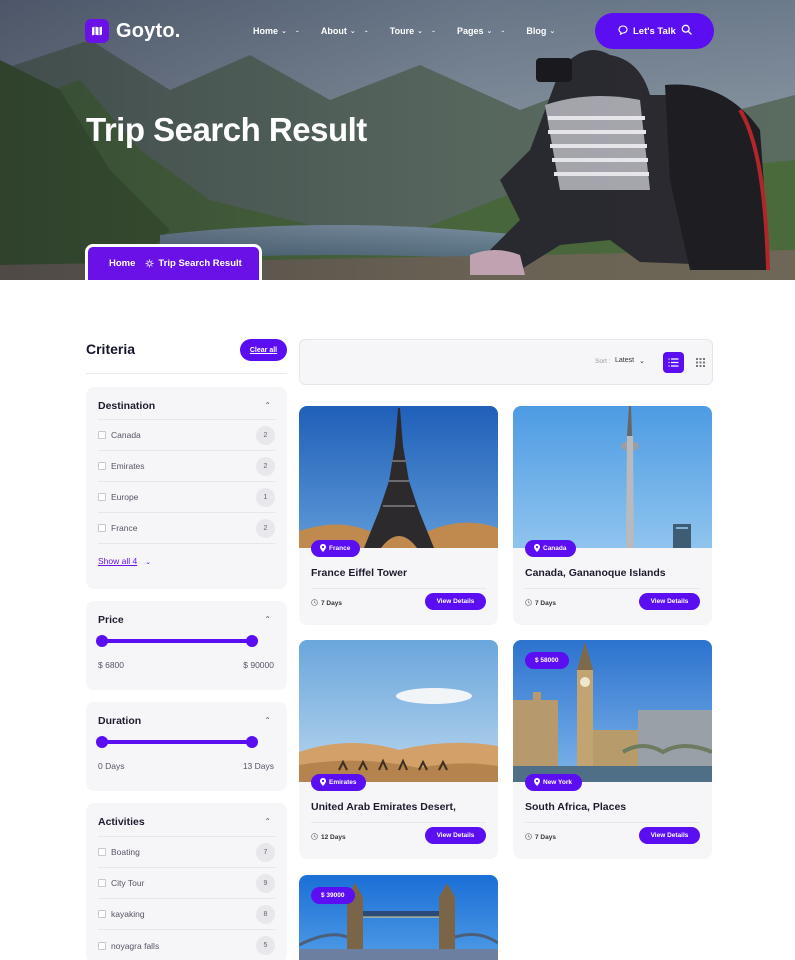  I want to click on location-label: France, so click(340, 548).